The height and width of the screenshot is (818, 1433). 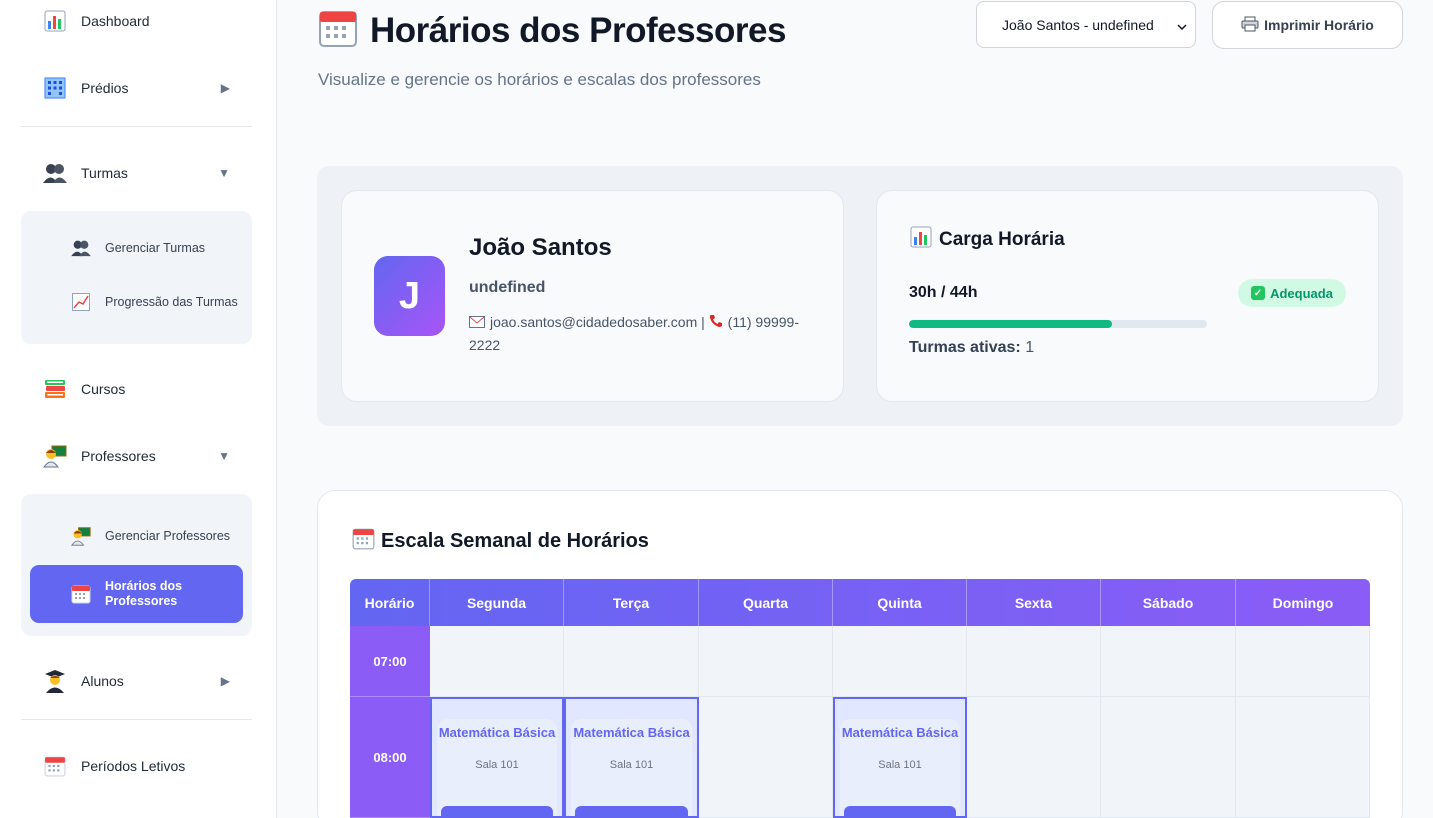 I want to click on avatar: J, so click(x=409, y=296).